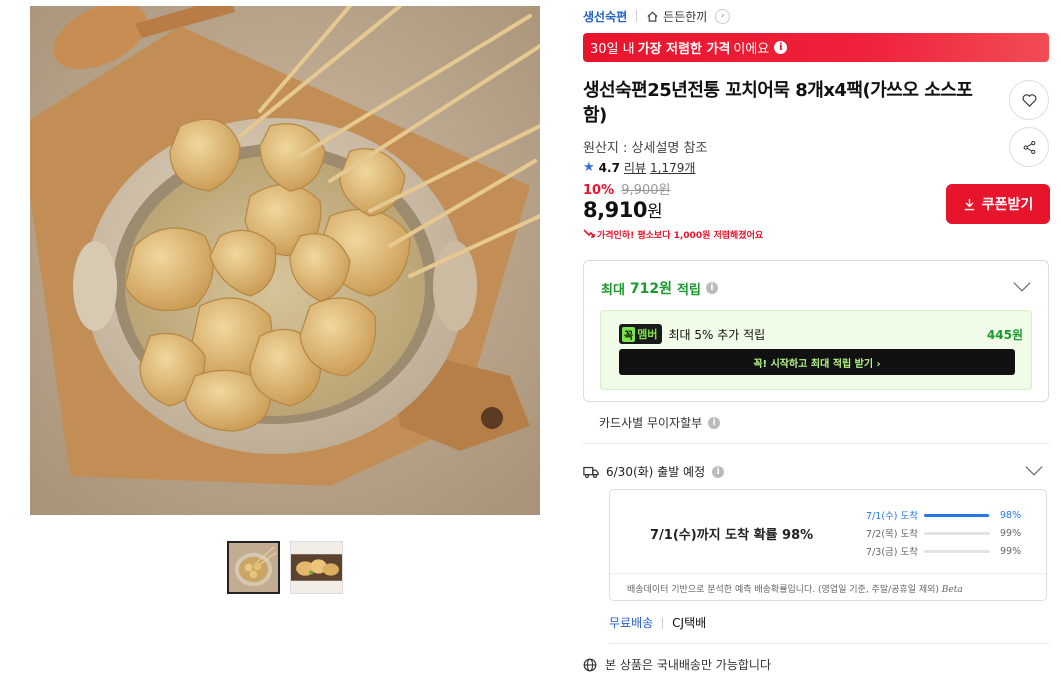 This screenshot has width=1061, height=684. What do you see at coordinates (599, 190) in the screenshot?
I see `discount-rate: 10%` at bounding box center [599, 190].